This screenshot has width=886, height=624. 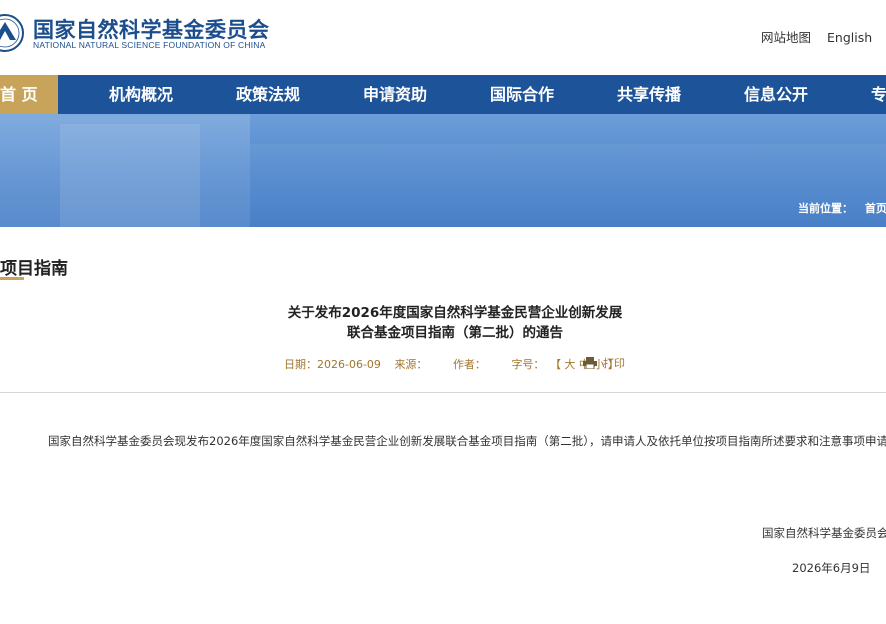 I want to click on article-sign-date: 2026年6月9日, so click(x=831, y=568).